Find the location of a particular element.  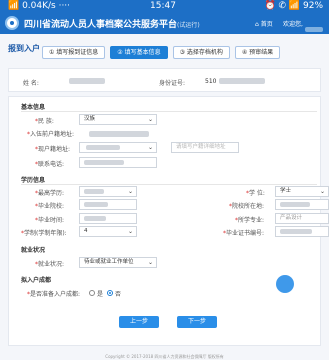

school-place-redacted is located at coordinates (295, 204).